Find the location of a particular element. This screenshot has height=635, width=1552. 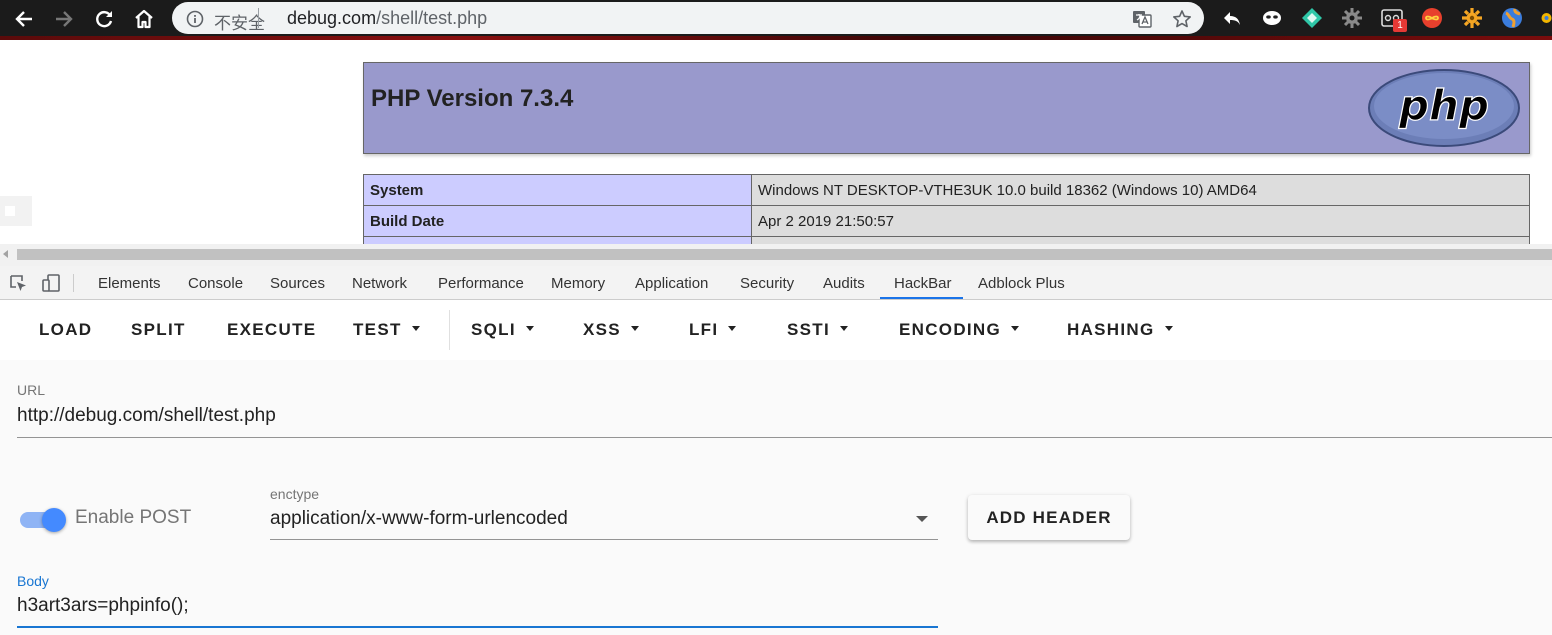

mask-icon is located at coordinates (1272, 18).